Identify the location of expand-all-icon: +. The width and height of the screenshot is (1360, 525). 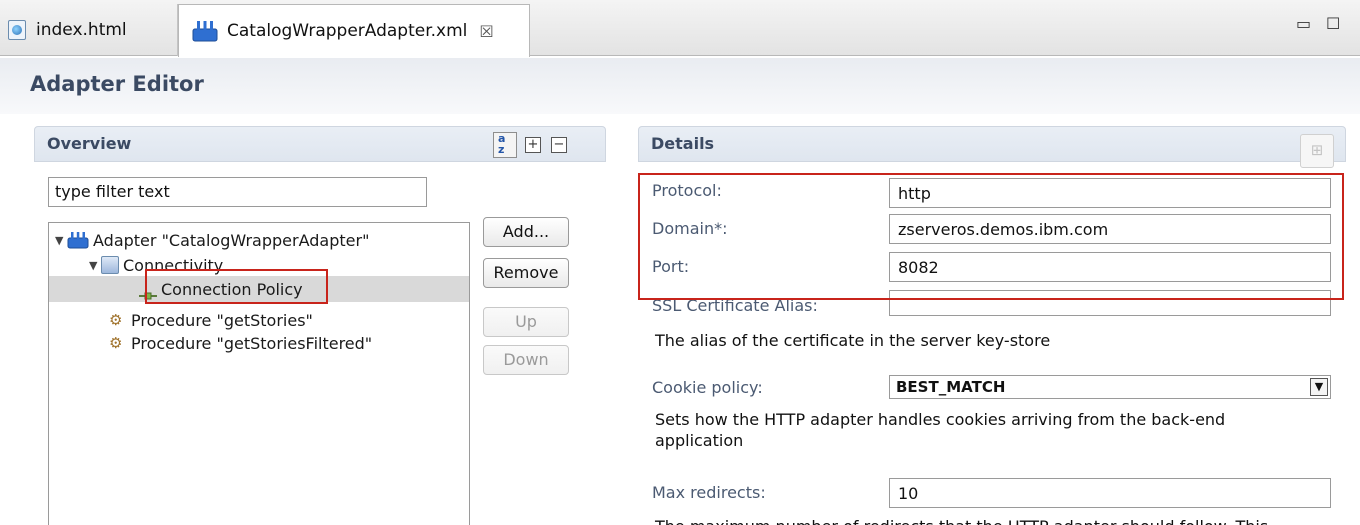
(533, 145).